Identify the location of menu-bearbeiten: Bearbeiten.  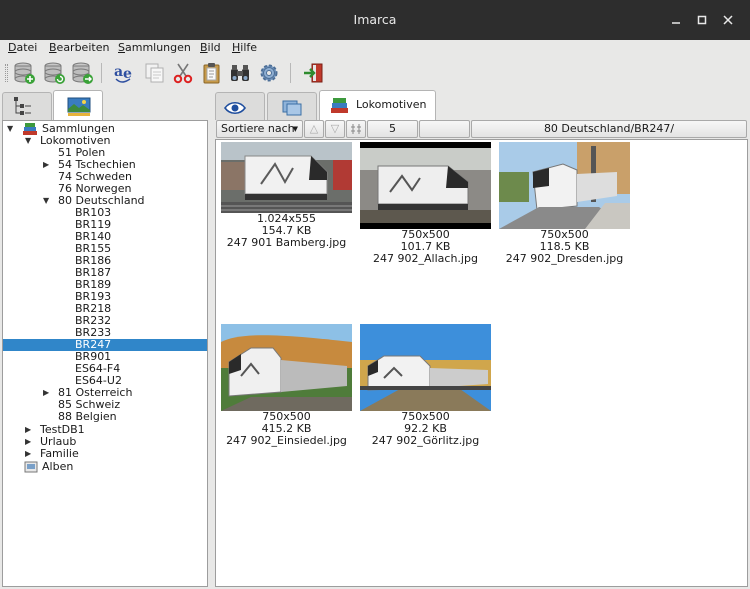
(79, 47).